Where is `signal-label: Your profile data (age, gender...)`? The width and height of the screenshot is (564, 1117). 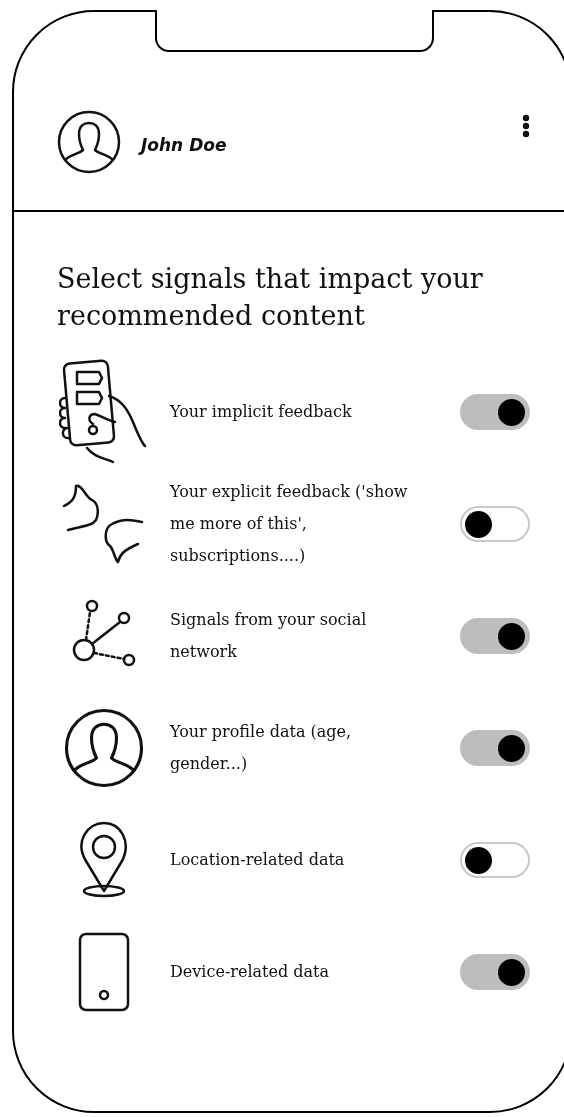 signal-label: Your profile data (age, gender...) is located at coordinates (261, 748).